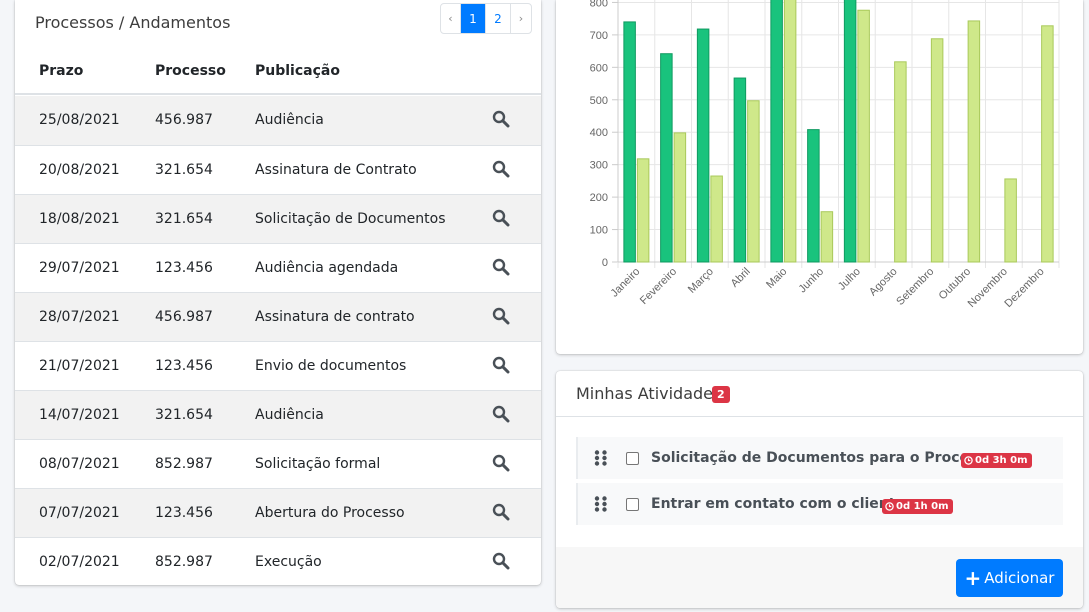  Describe the element at coordinates (721, 394) in the screenshot. I see `atividades-count-badge: 2` at that location.